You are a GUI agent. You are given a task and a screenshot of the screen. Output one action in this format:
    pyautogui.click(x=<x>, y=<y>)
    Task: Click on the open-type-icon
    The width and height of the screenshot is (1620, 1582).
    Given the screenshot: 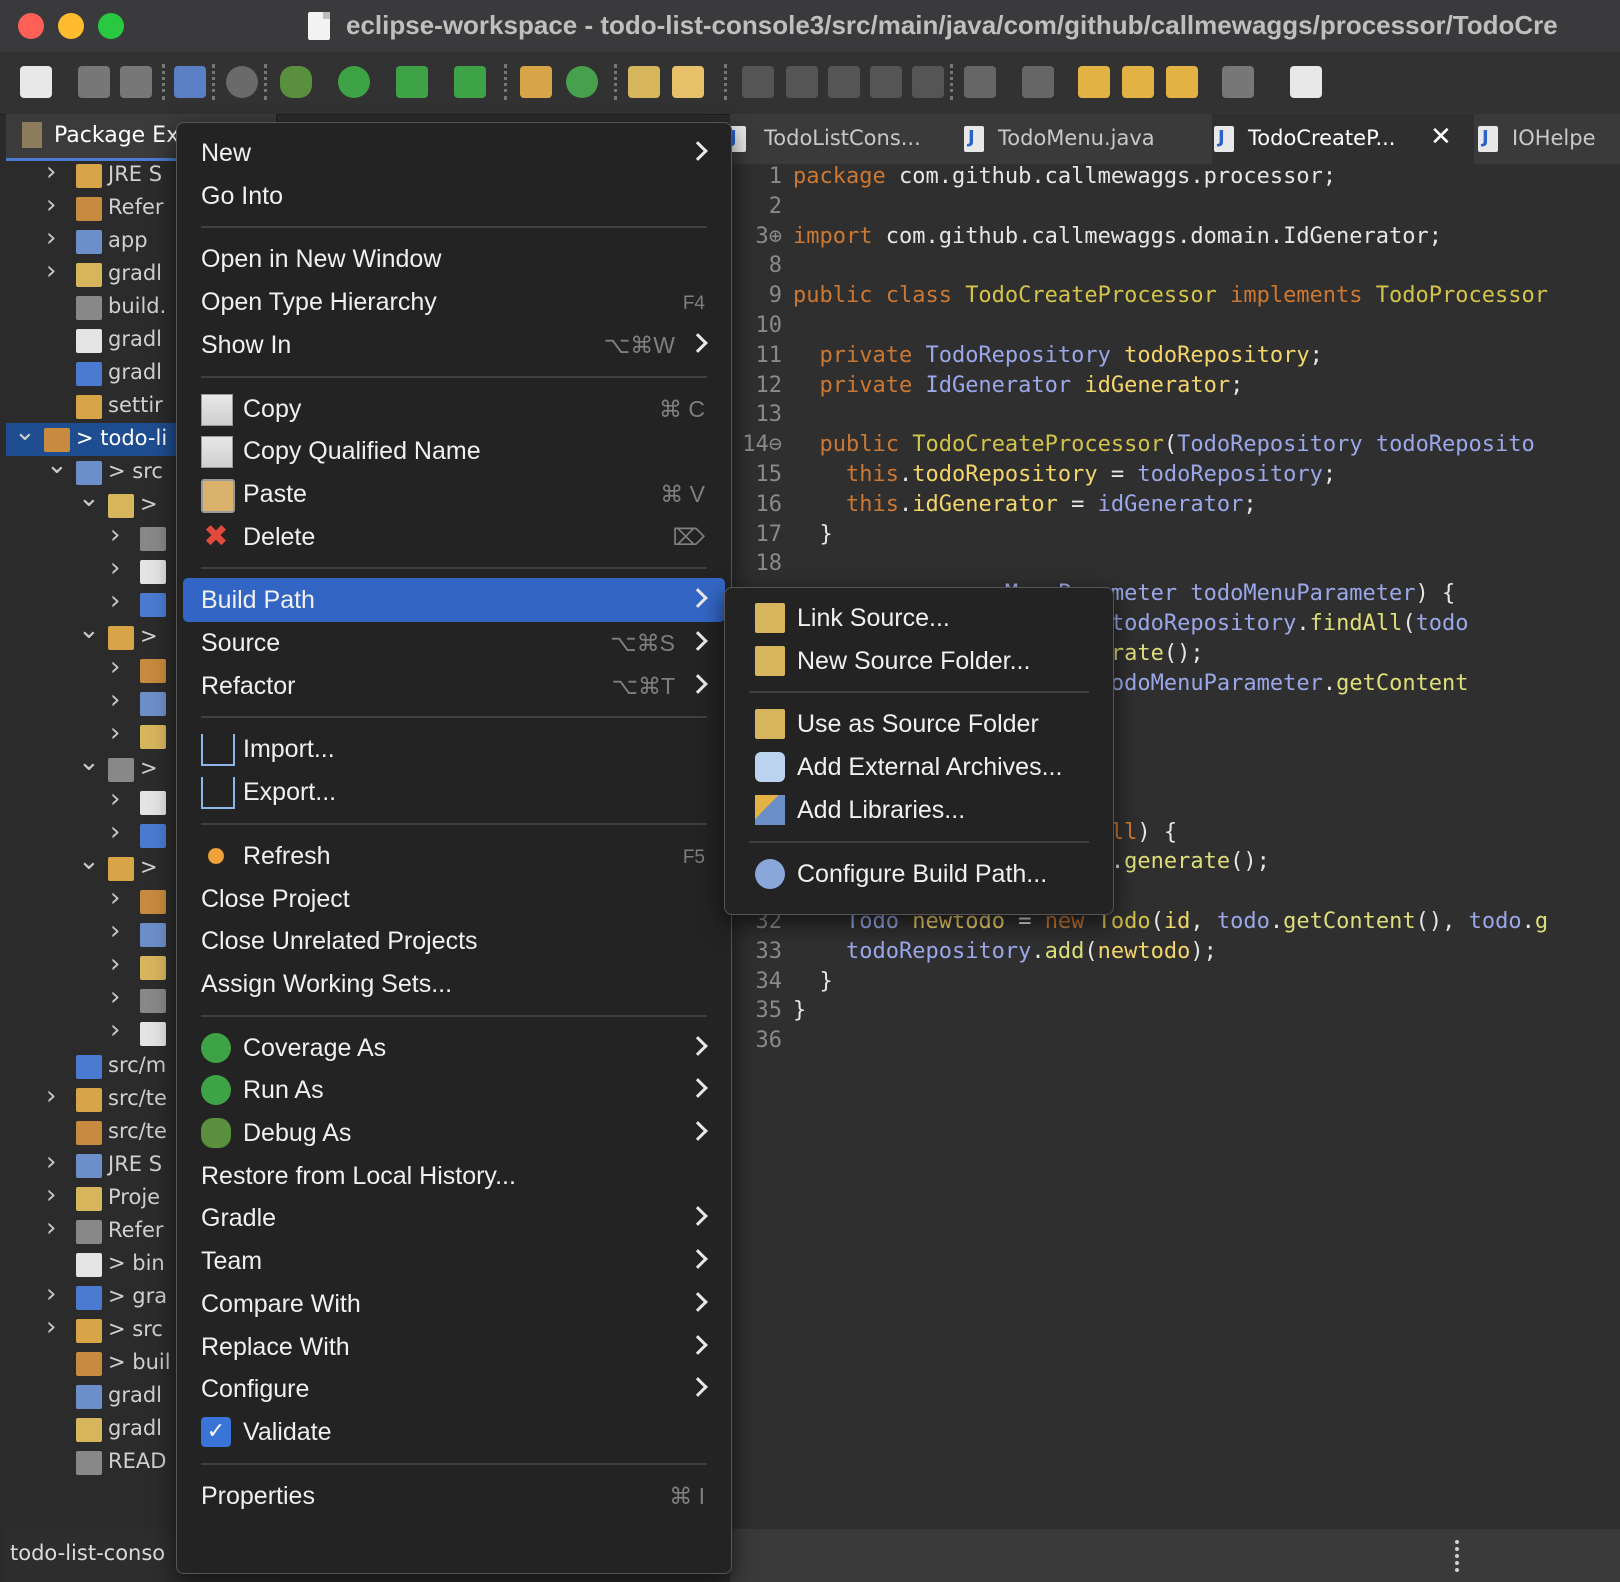 What is the action you would take?
    pyautogui.click(x=644, y=82)
    